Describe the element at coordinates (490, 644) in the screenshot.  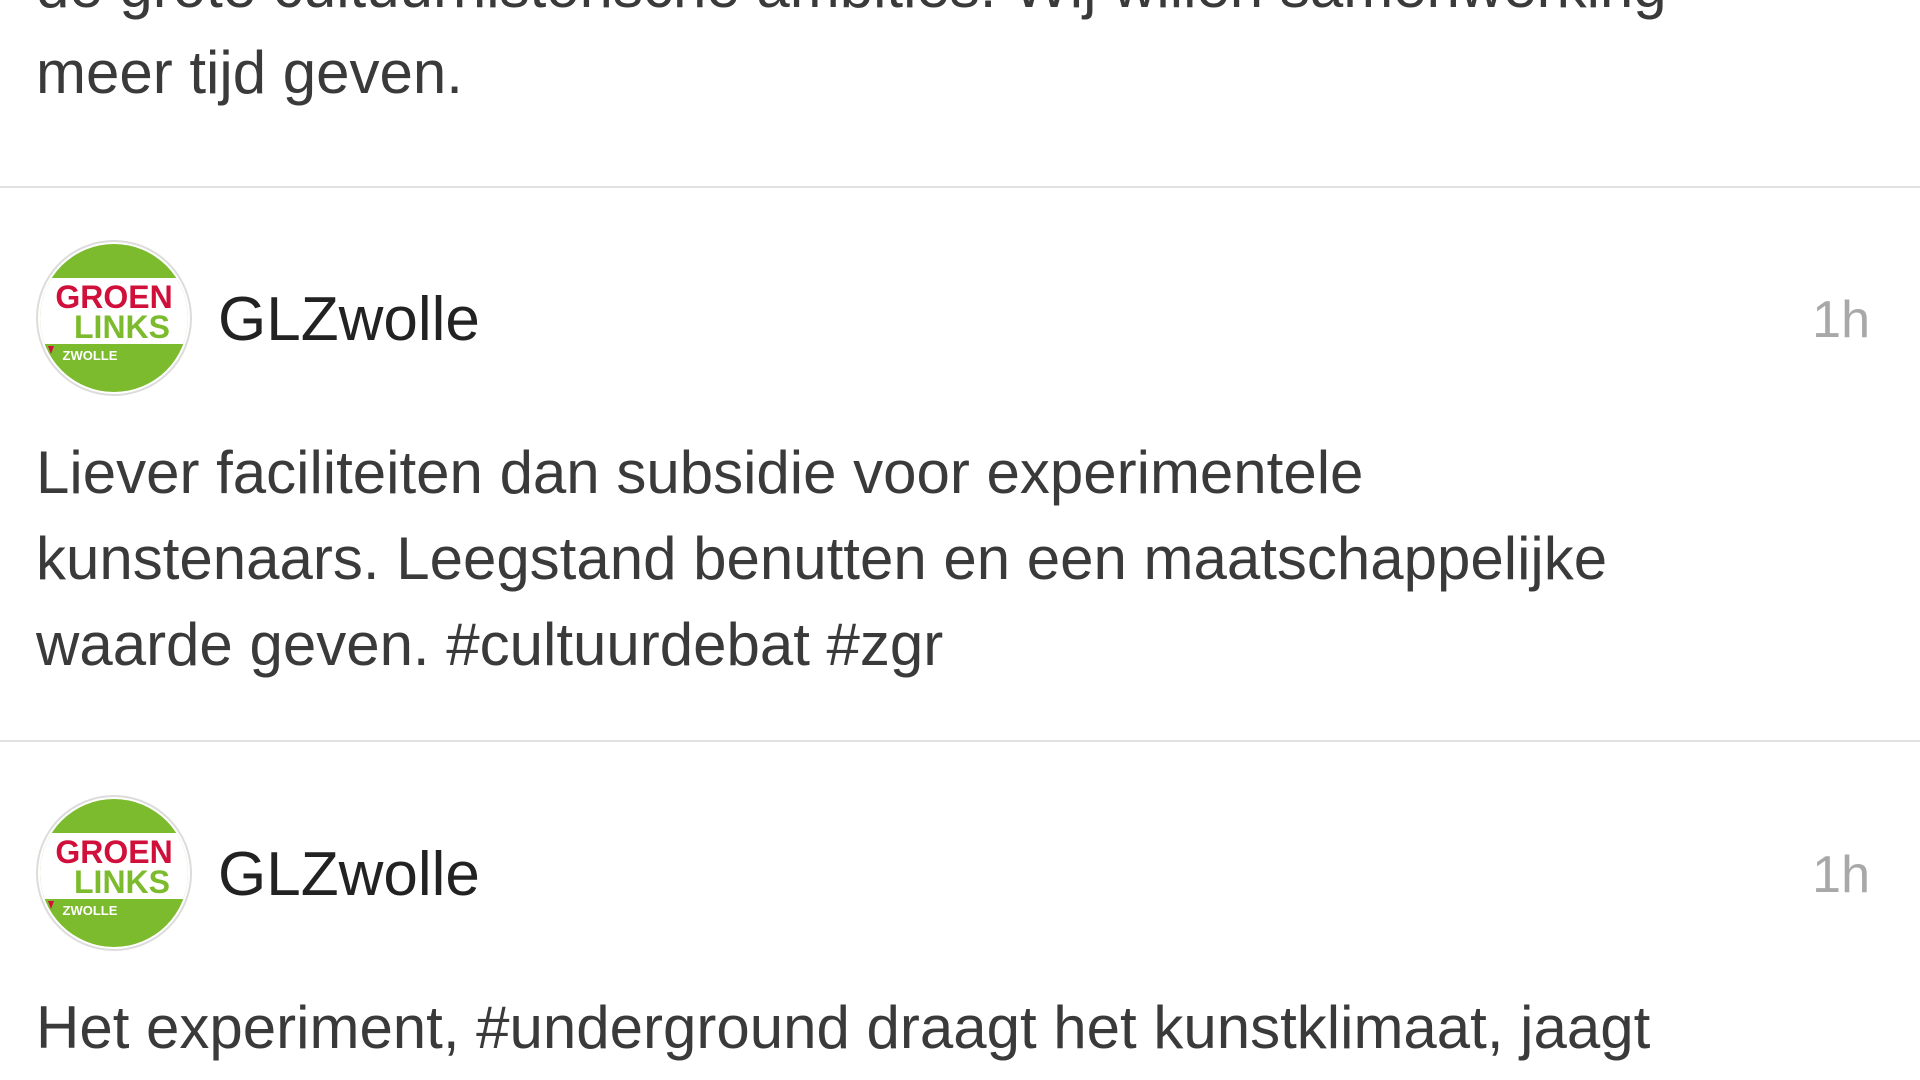
I see `tweet-text-line: waarde geven. #cultuurdebat #zgr` at that location.